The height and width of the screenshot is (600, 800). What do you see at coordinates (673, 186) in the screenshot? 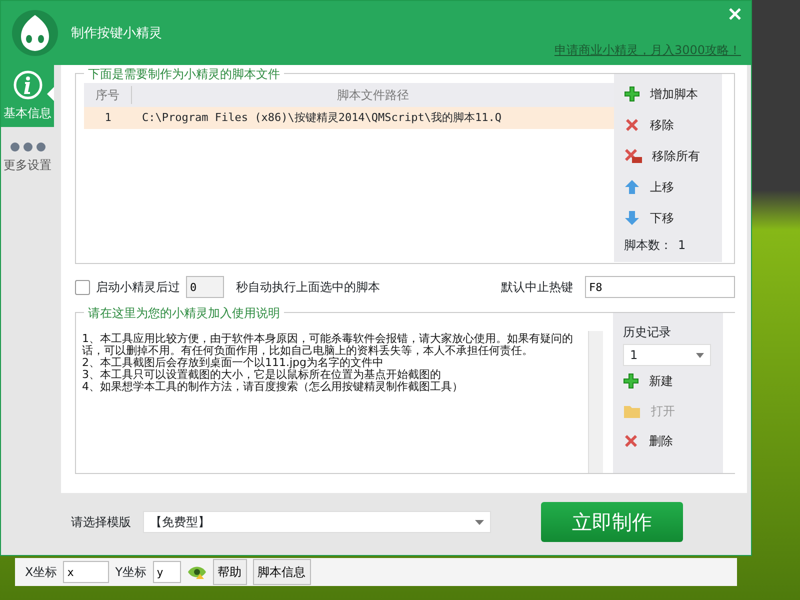
I see `action-button: 上移` at bounding box center [673, 186].